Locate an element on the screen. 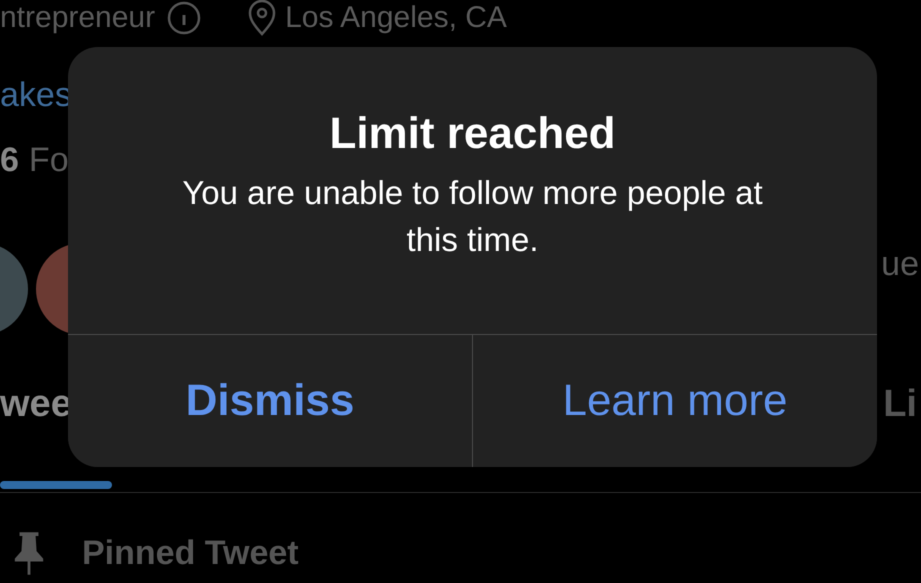  dialog-message: You are unable to follow more people at this time. is located at coordinates (472, 216).